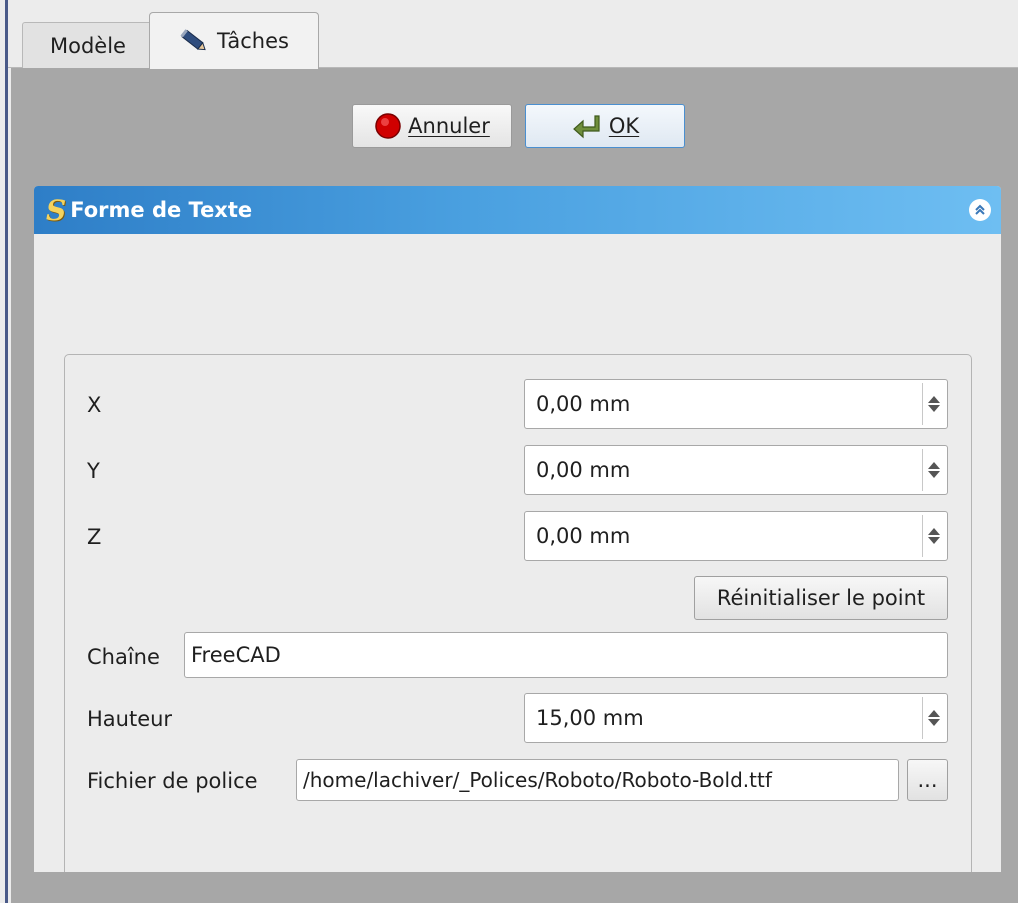 This screenshot has width=1018, height=903. What do you see at coordinates (513, 34) in the screenshot?
I see `tab-bar: Modèle Tâches` at bounding box center [513, 34].